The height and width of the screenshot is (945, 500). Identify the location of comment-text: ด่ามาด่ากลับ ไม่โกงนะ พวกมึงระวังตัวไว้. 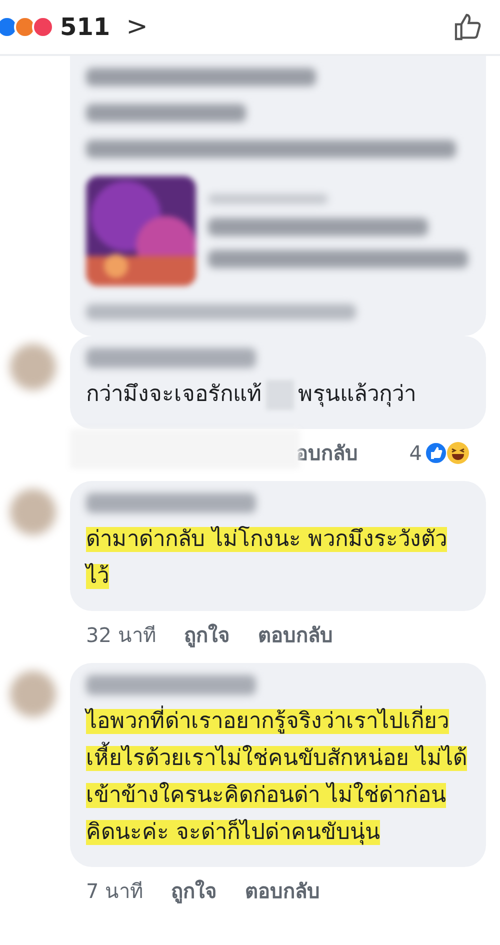
(267, 558).